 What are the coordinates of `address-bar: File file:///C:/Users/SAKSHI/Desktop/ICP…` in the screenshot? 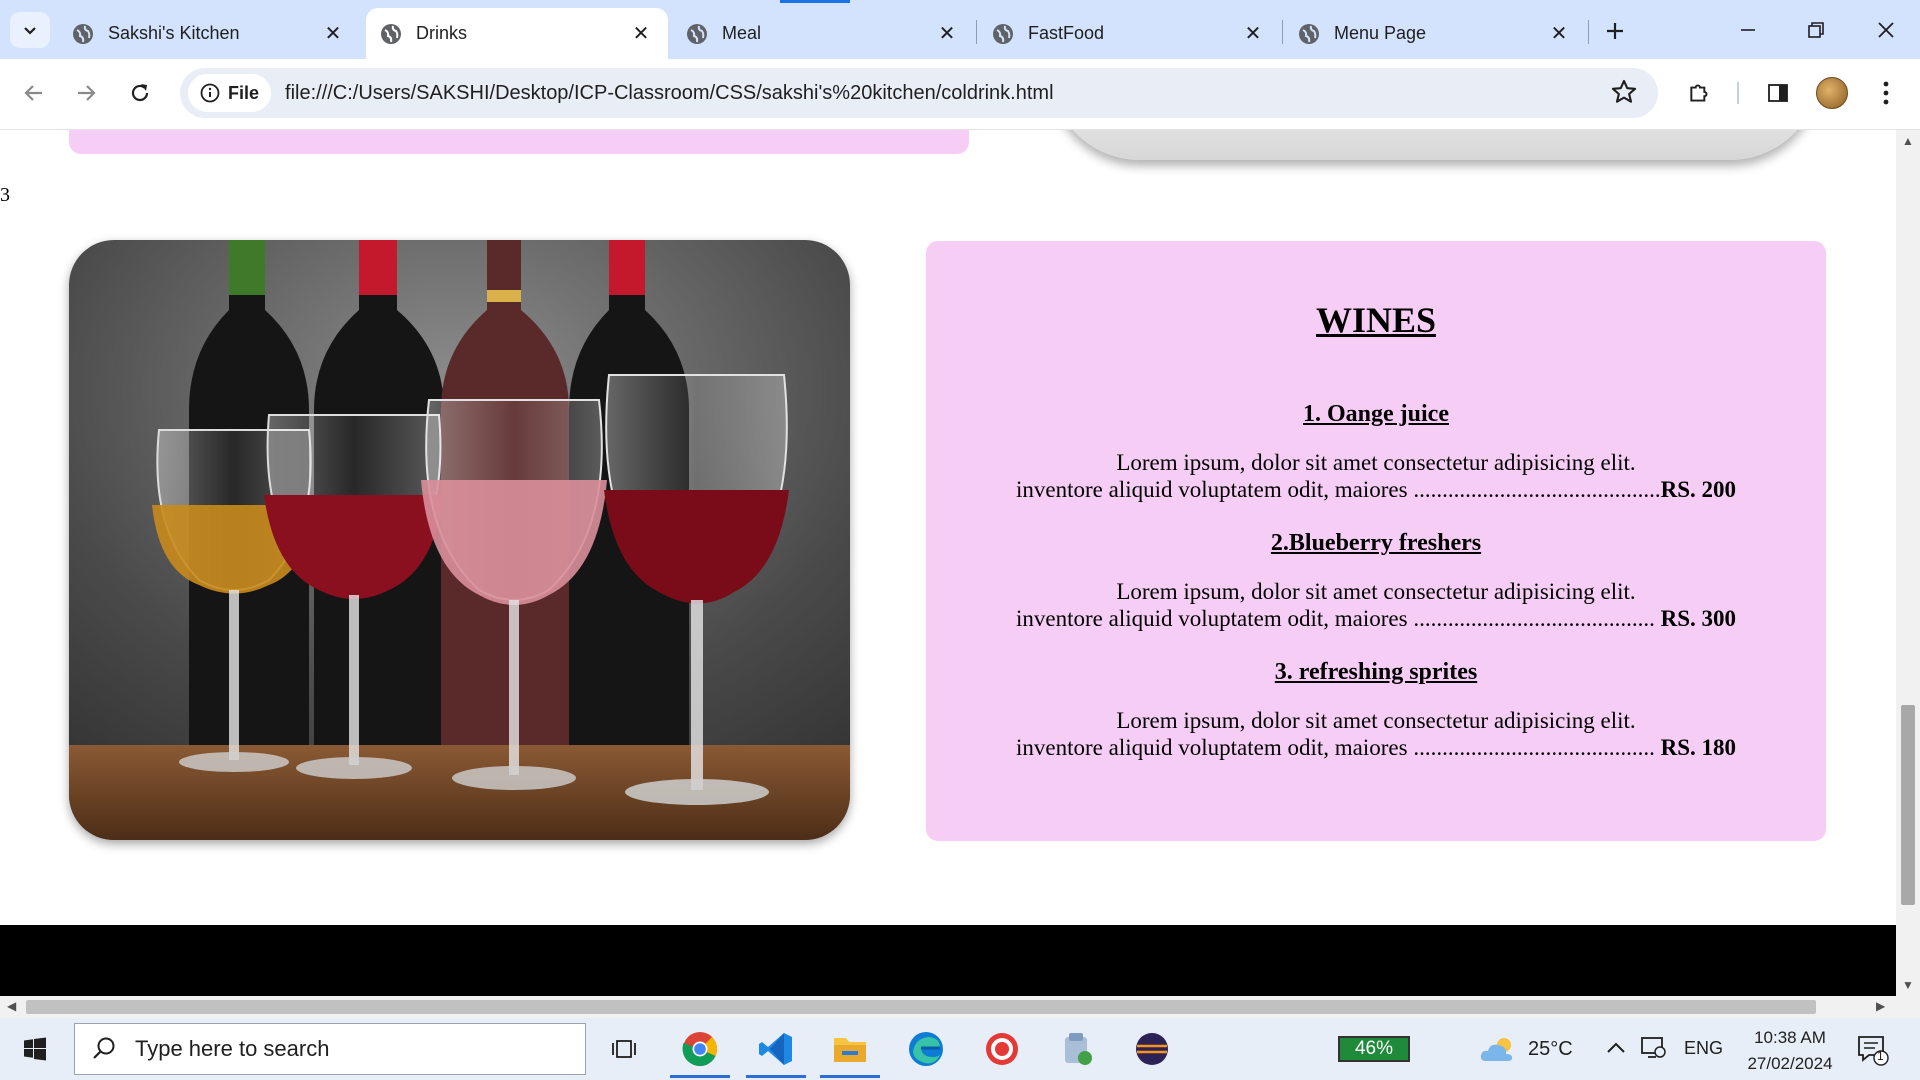 It's located at (919, 93).